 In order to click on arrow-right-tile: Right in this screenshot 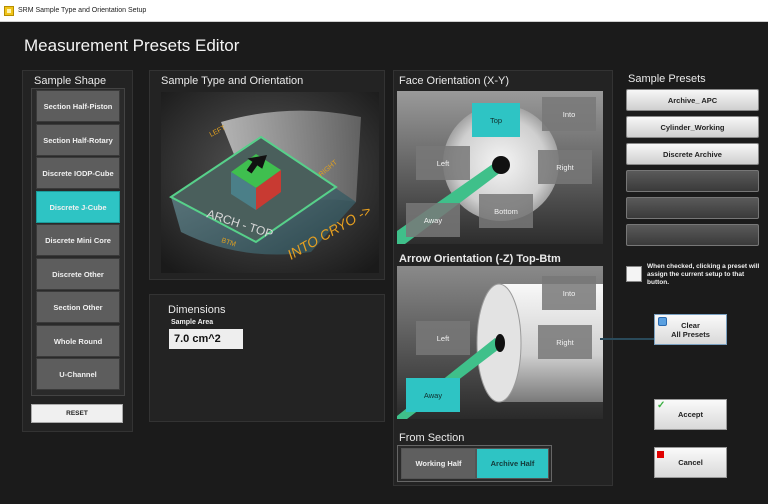, I will do `click(565, 342)`.